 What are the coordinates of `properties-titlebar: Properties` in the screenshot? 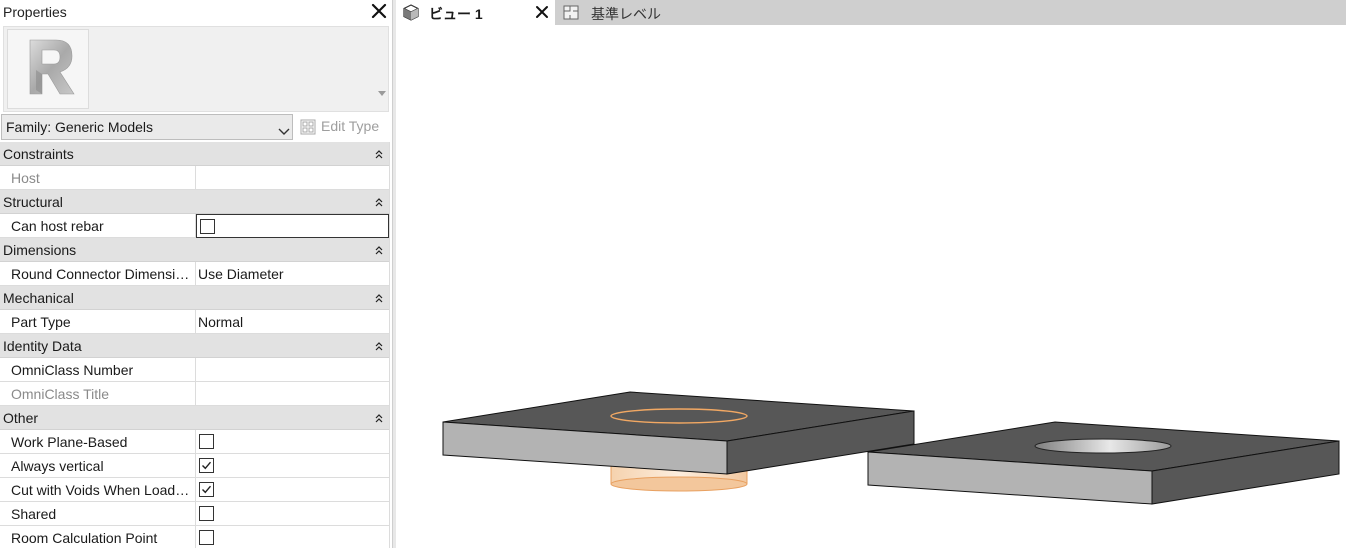 It's located at (196, 12).